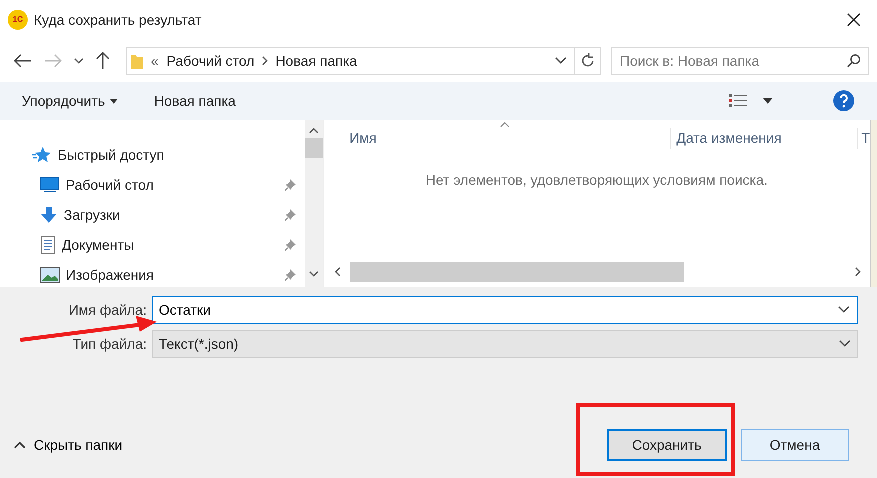 This screenshot has height=478, width=877. What do you see at coordinates (505, 310) in the screenshot?
I see `file-name-field: Остатки` at bounding box center [505, 310].